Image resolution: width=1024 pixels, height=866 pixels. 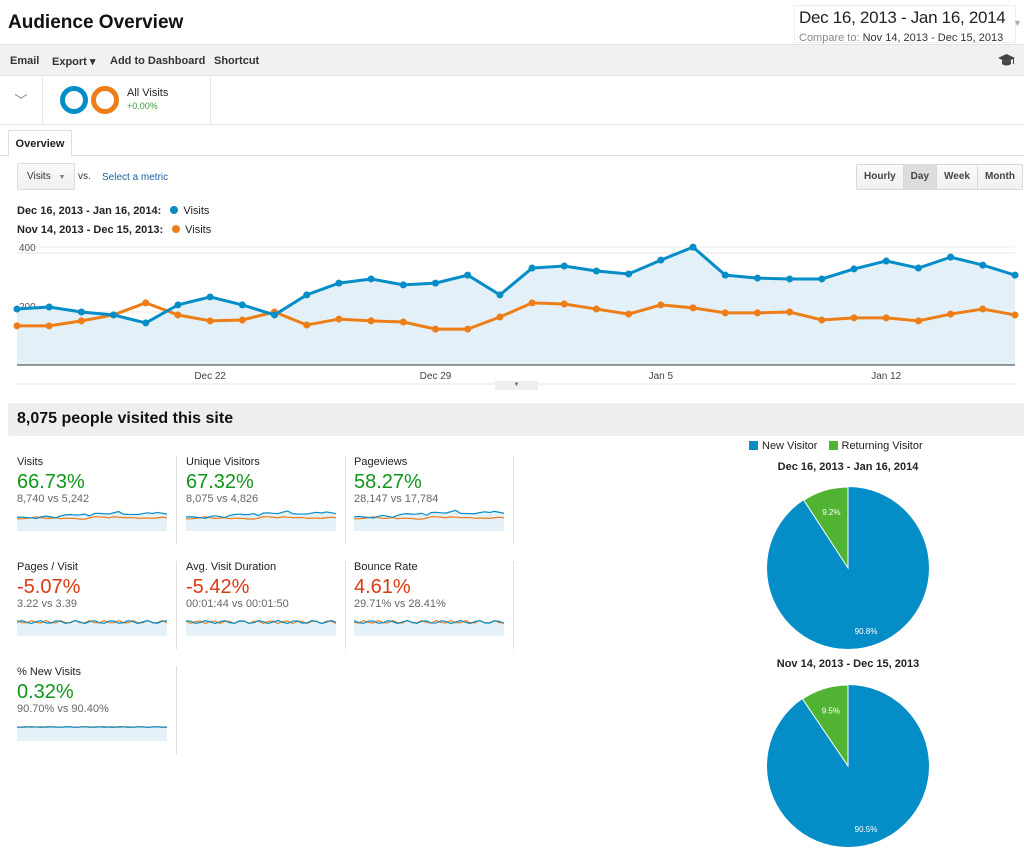 What do you see at coordinates (73, 61) in the screenshot?
I see `export-button: Export ▾` at bounding box center [73, 61].